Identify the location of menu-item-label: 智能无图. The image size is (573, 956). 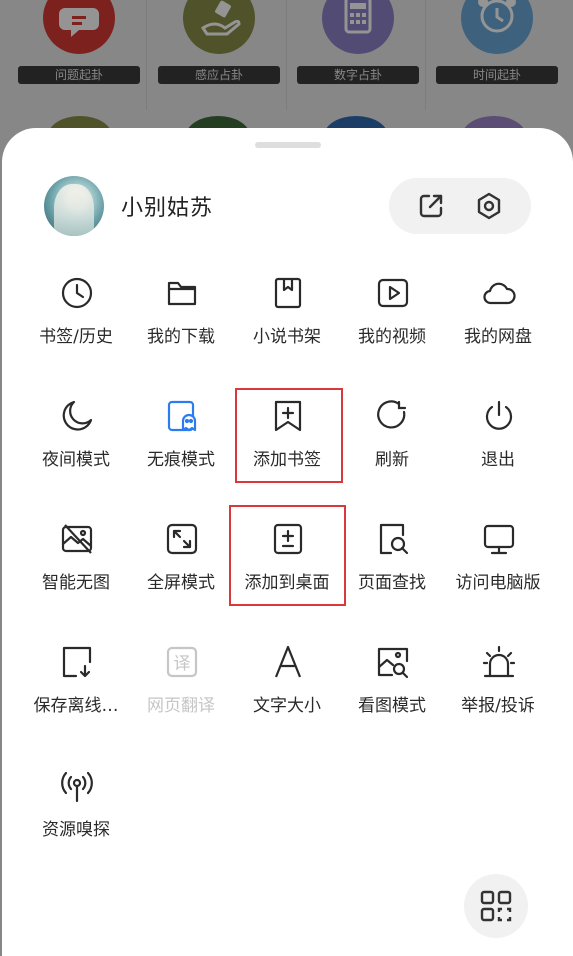
(76, 583).